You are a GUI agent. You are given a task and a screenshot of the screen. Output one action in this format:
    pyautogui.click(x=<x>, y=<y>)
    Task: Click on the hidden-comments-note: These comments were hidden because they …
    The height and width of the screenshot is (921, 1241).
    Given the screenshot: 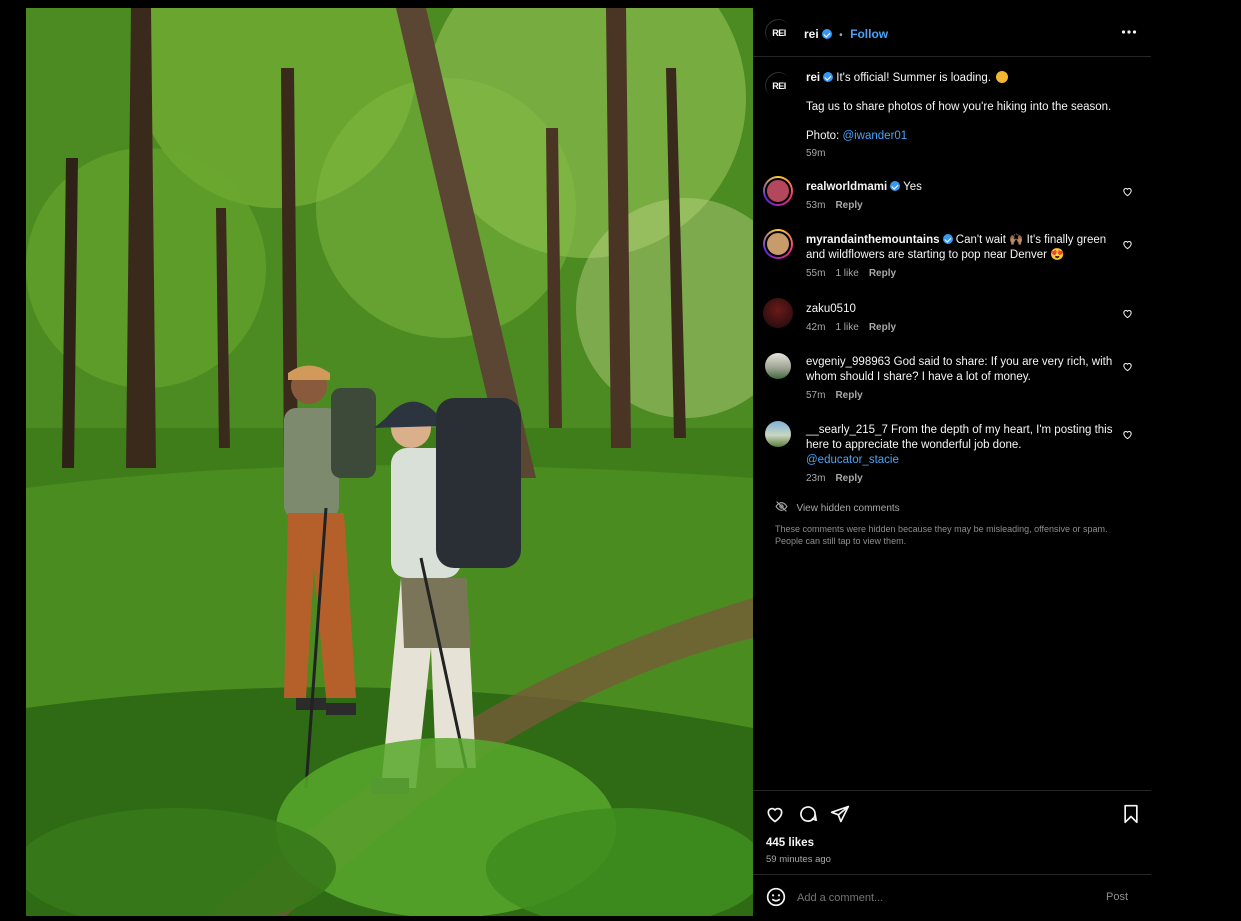 What is the action you would take?
    pyautogui.click(x=941, y=535)
    